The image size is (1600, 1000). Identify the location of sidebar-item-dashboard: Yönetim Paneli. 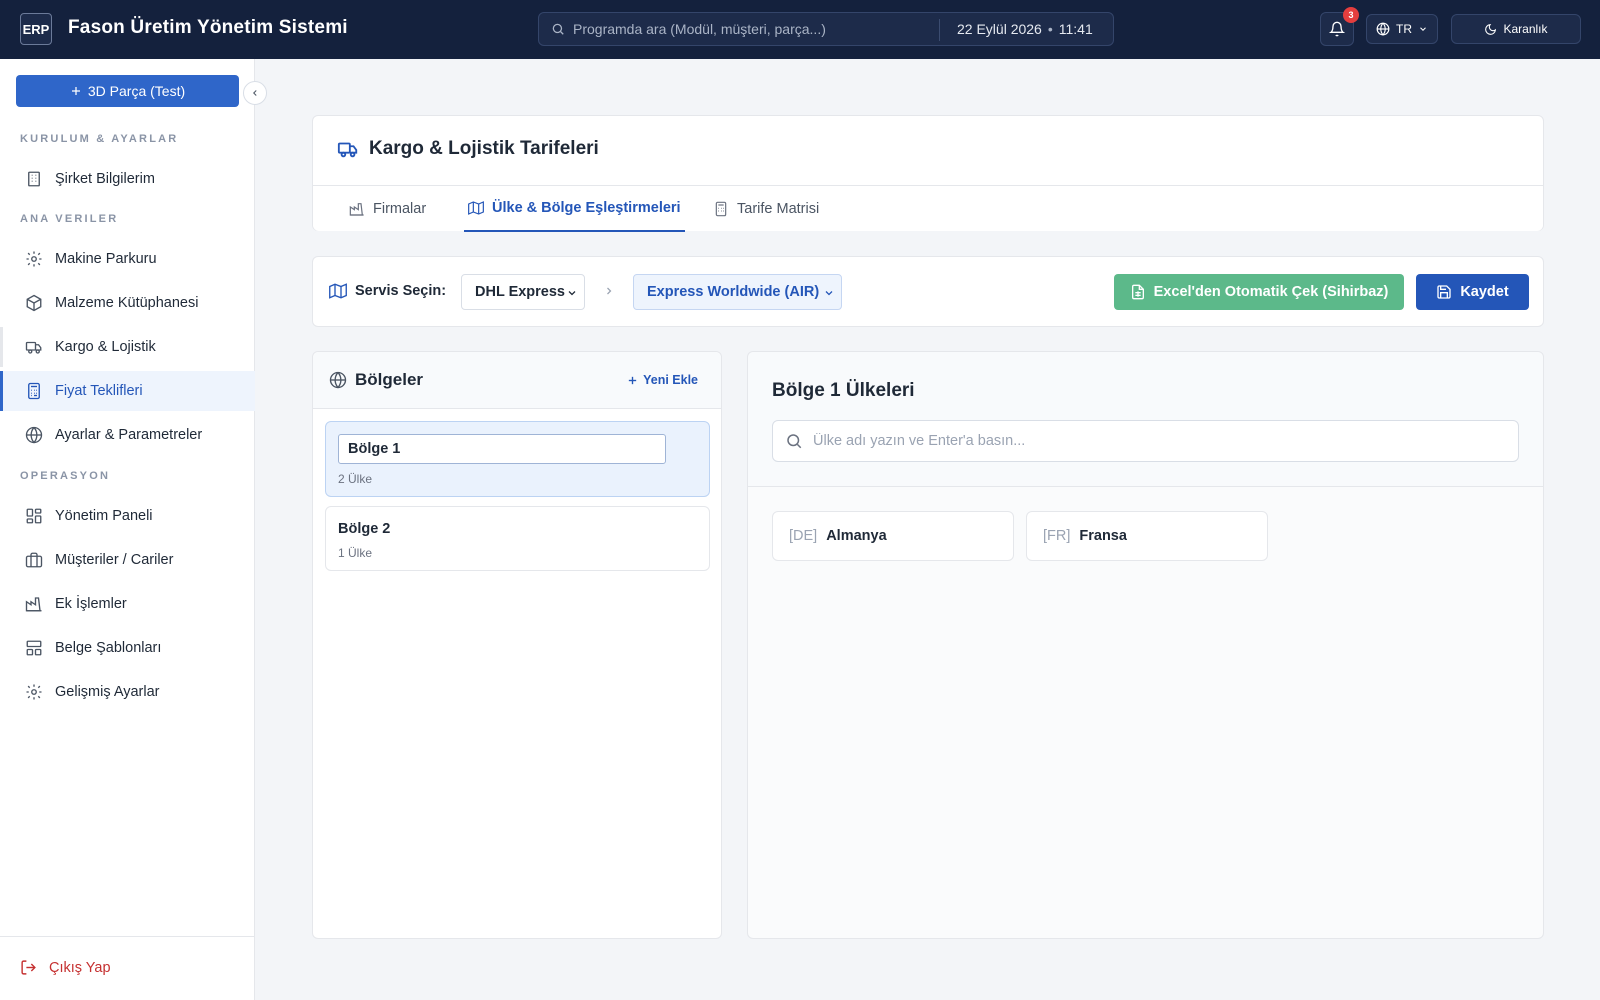
(127, 516).